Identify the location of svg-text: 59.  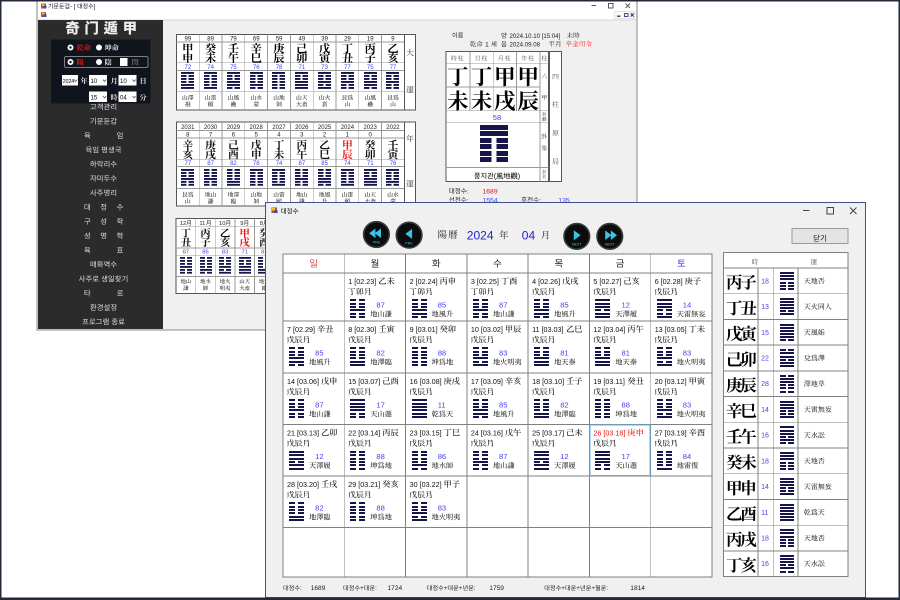
(279, 40).